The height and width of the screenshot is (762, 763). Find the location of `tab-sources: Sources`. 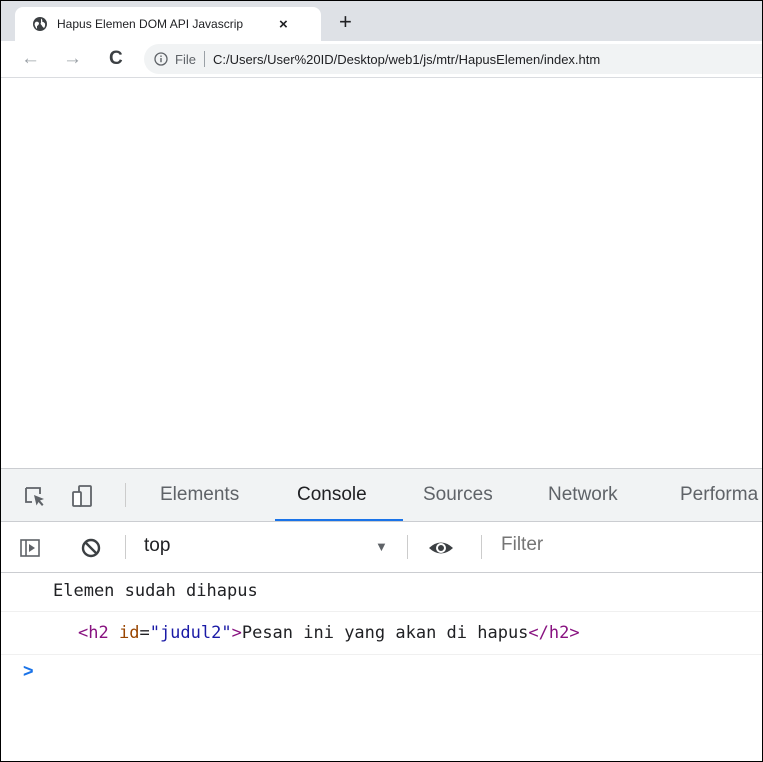

tab-sources: Sources is located at coordinates (458, 495).